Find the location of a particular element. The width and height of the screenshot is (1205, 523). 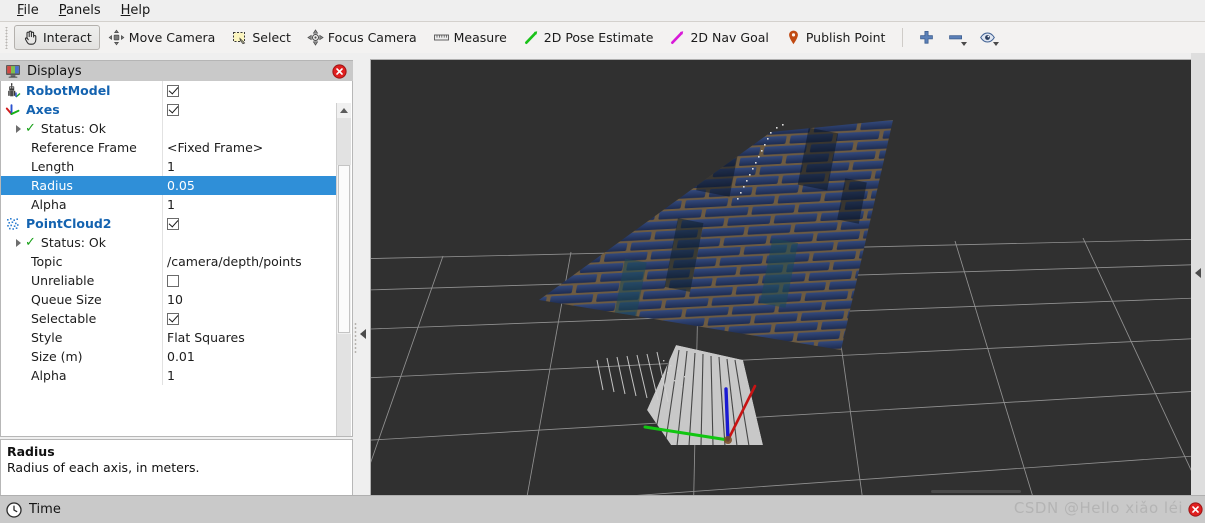

tree-row-style: Style Flat Squares is located at coordinates (169, 337).